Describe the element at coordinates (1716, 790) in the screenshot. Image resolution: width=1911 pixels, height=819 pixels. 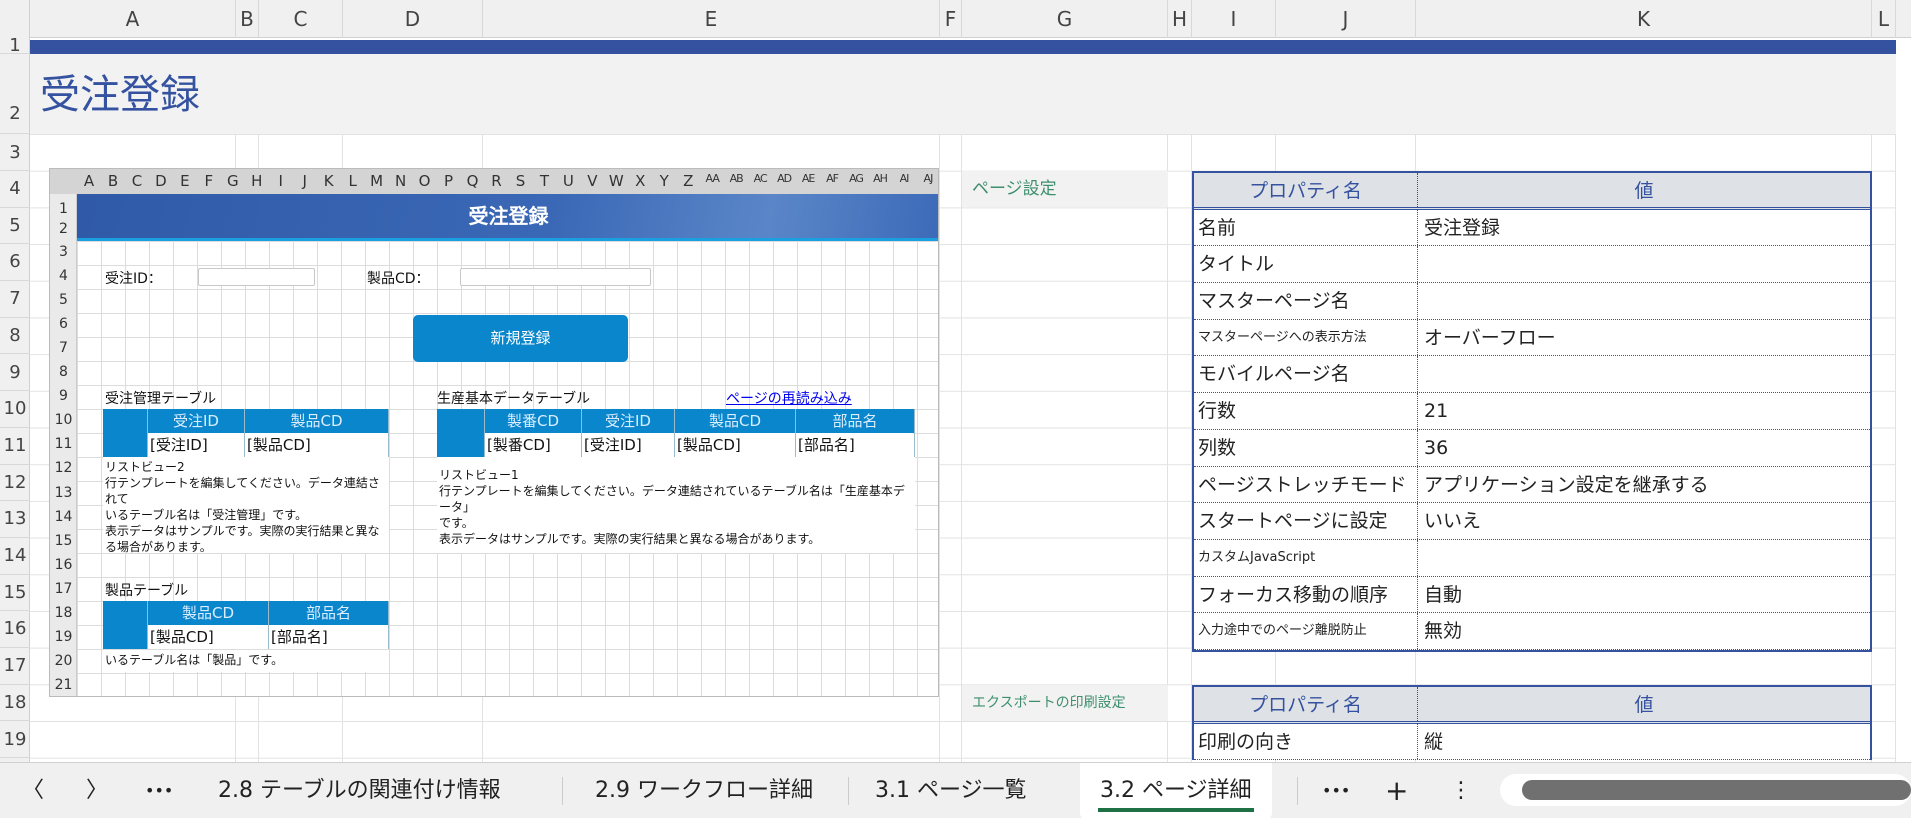
I see `horizontal-scrollbar-thumb` at that location.